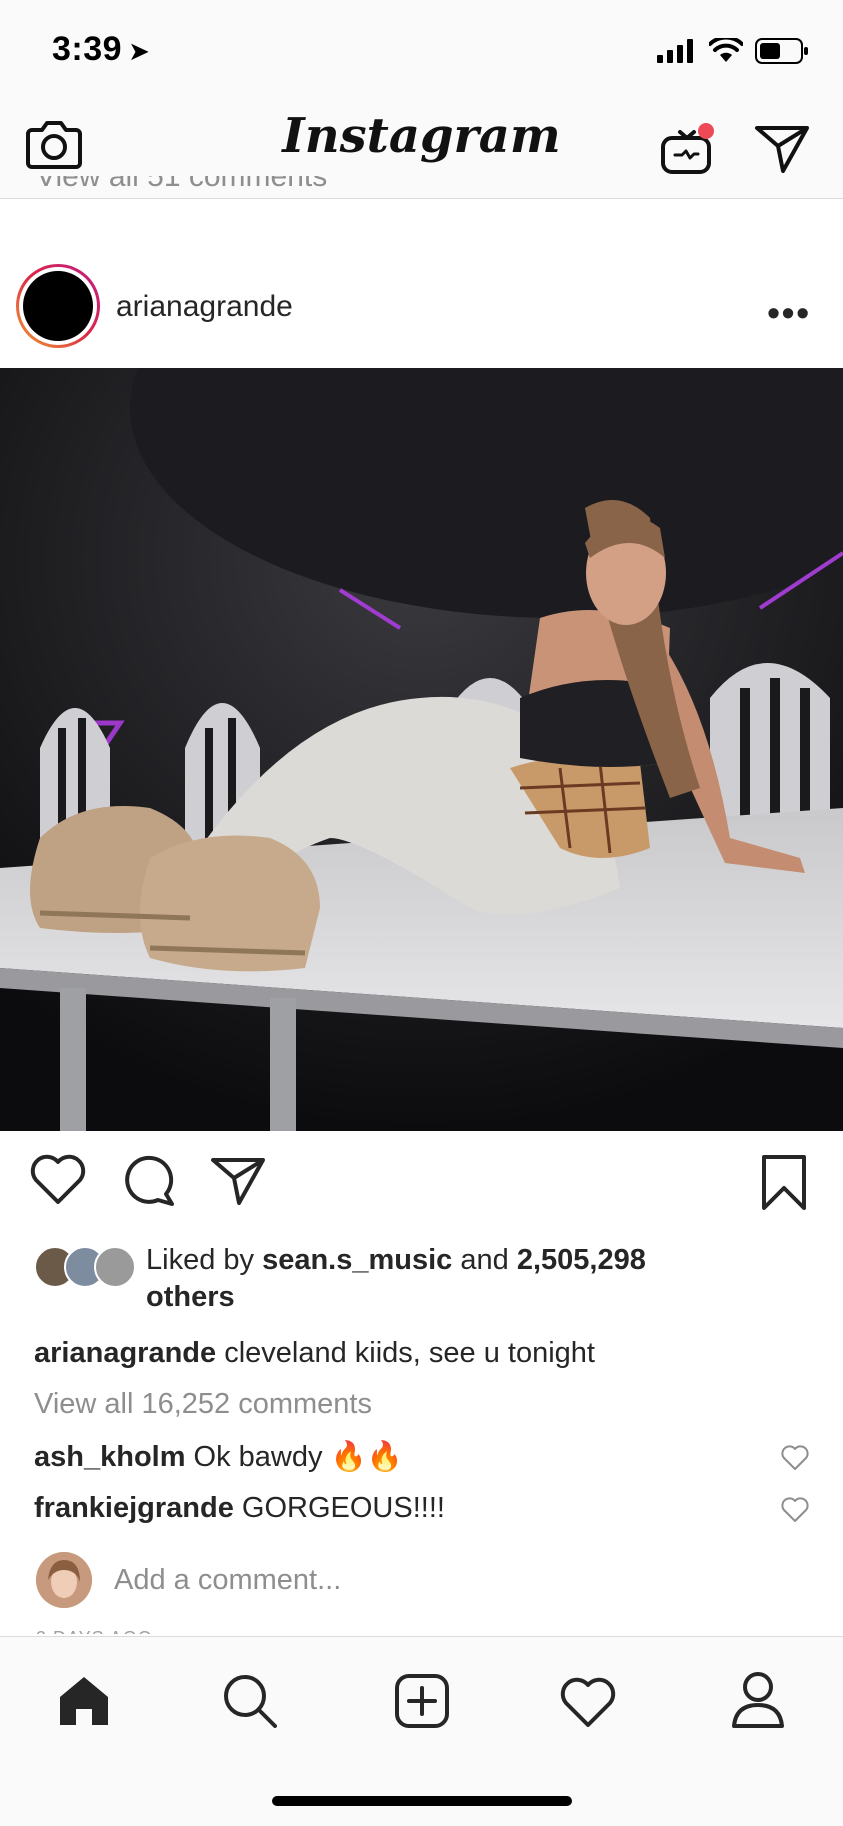  Describe the element at coordinates (181, 194) in the screenshot. I see `previous-post-view-comments: View all 51 comments` at that location.